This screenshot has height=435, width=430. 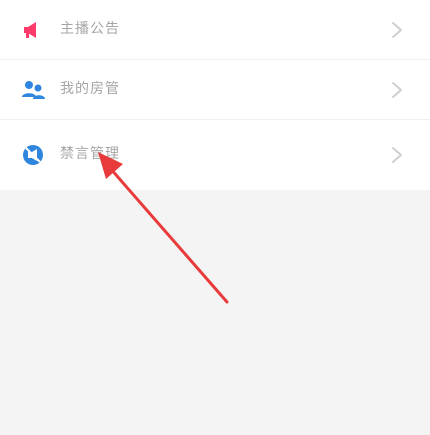 What do you see at coordinates (33, 155) in the screenshot?
I see `mute-icon` at bounding box center [33, 155].